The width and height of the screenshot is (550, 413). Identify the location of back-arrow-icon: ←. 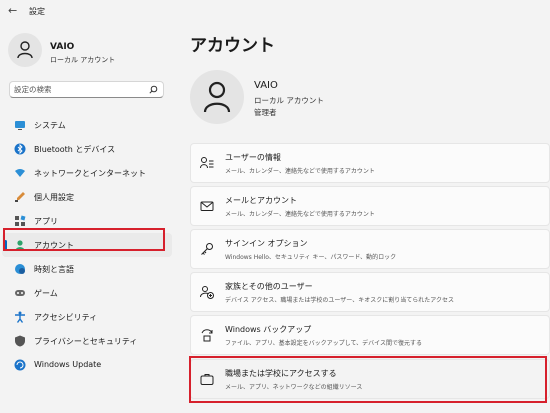
(12, 10).